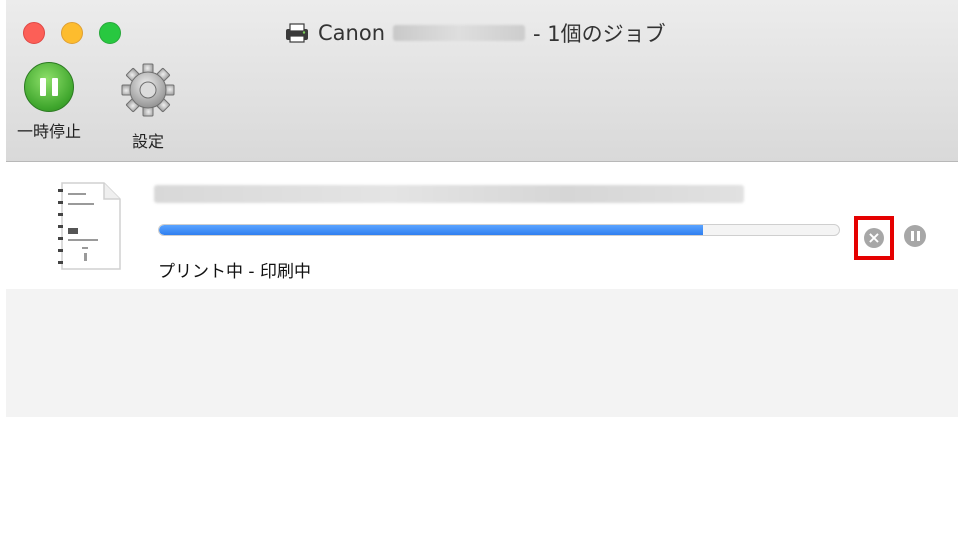 The height and width of the screenshot is (547, 958). What do you see at coordinates (449, 194) in the screenshot?
I see `redacted-document-name` at bounding box center [449, 194].